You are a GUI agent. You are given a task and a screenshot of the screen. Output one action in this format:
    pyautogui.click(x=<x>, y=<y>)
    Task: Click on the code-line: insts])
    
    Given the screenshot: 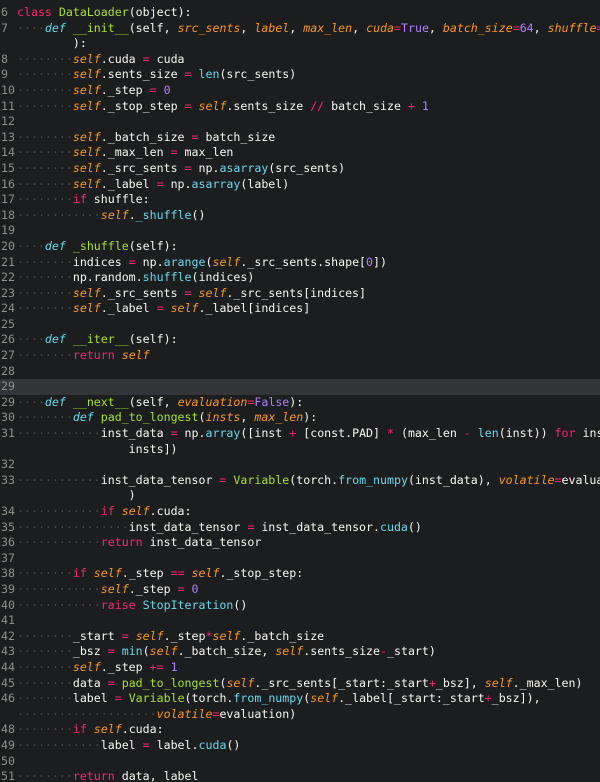 What is the action you would take?
    pyautogui.click(x=300, y=450)
    